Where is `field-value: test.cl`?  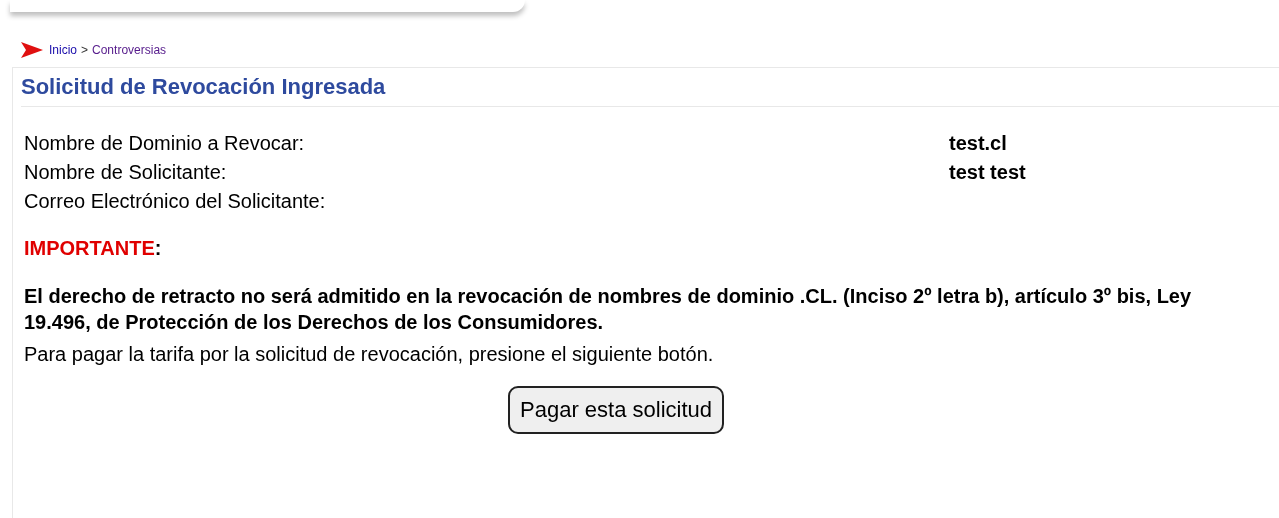 field-value: test.cl is located at coordinates (978, 143).